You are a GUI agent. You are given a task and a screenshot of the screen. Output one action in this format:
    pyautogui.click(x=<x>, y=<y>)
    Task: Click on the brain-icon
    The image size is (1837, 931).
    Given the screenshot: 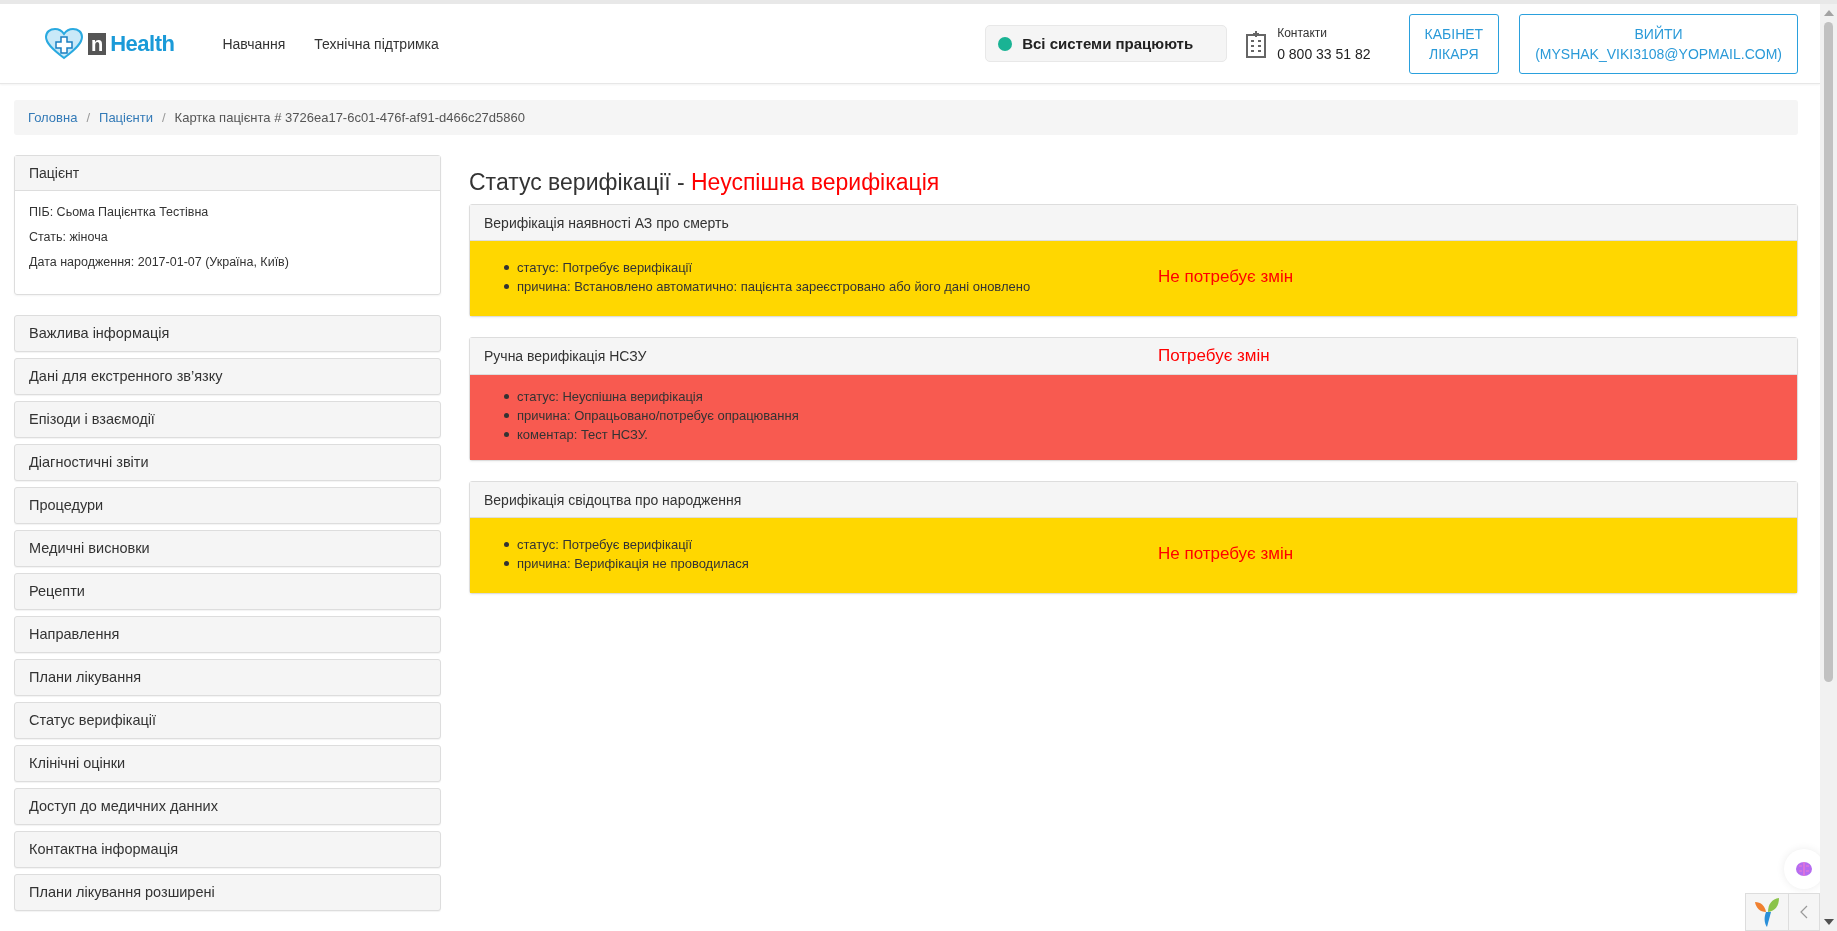 What is the action you would take?
    pyautogui.click(x=1804, y=869)
    